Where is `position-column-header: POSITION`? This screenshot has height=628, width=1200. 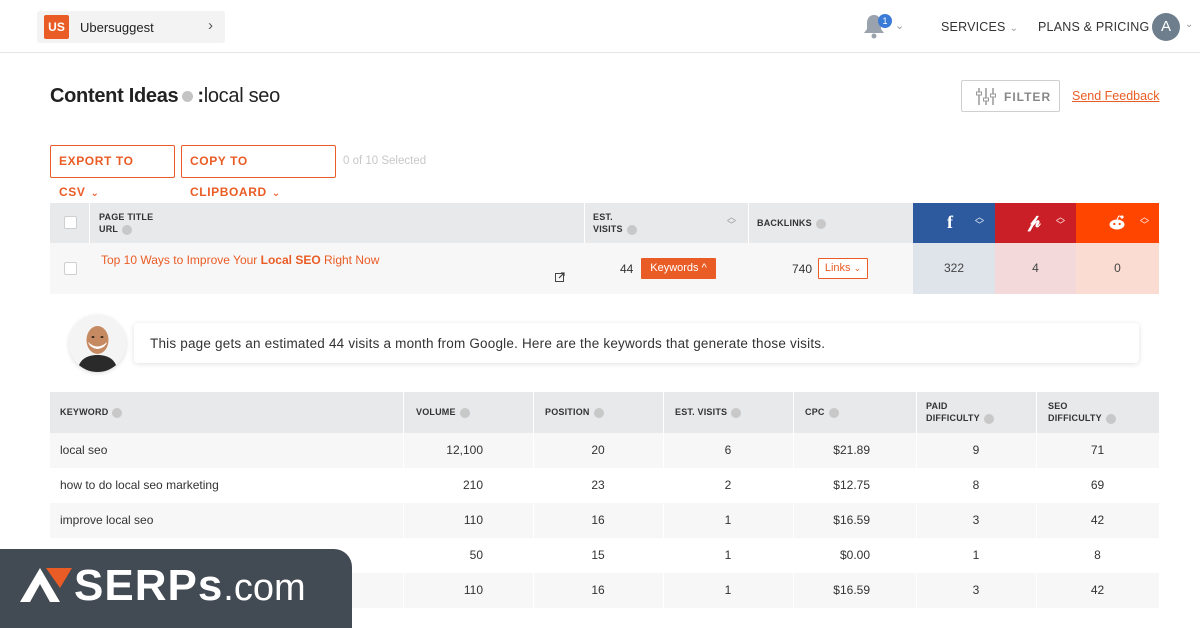 position-column-header: POSITION is located at coordinates (574, 412).